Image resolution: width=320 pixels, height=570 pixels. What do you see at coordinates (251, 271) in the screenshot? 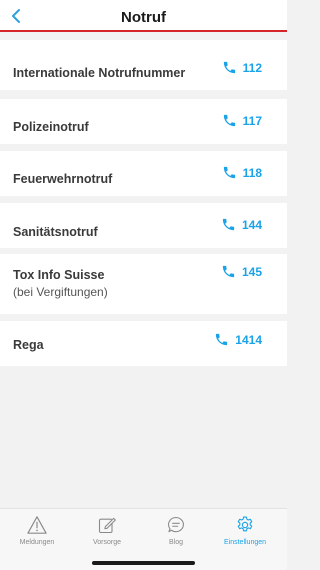
I see `phone-number: 145` at bounding box center [251, 271].